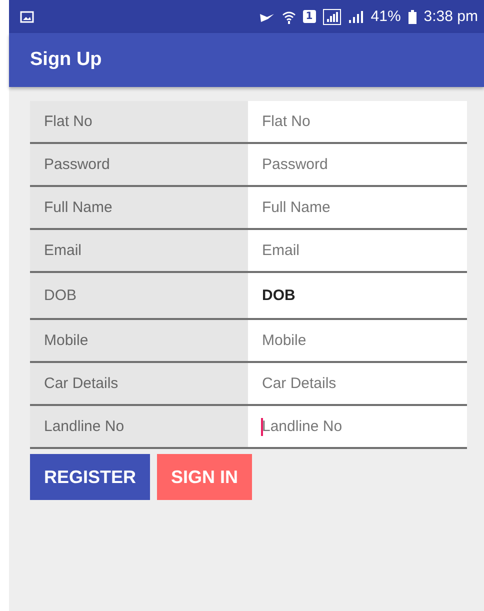 Image resolution: width=484 pixels, height=611 pixels. What do you see at coordinates (357, 121) in the screenshot?
I see `input-field: Flat No` at bounding box center [357, 121].